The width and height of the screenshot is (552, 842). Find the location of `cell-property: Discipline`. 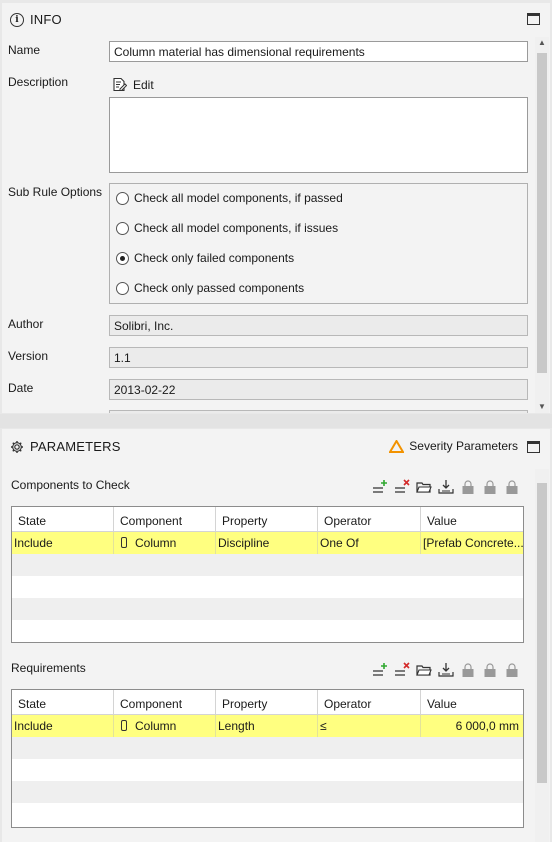

cell-property: Discipline is located at coordinates (267, 543).